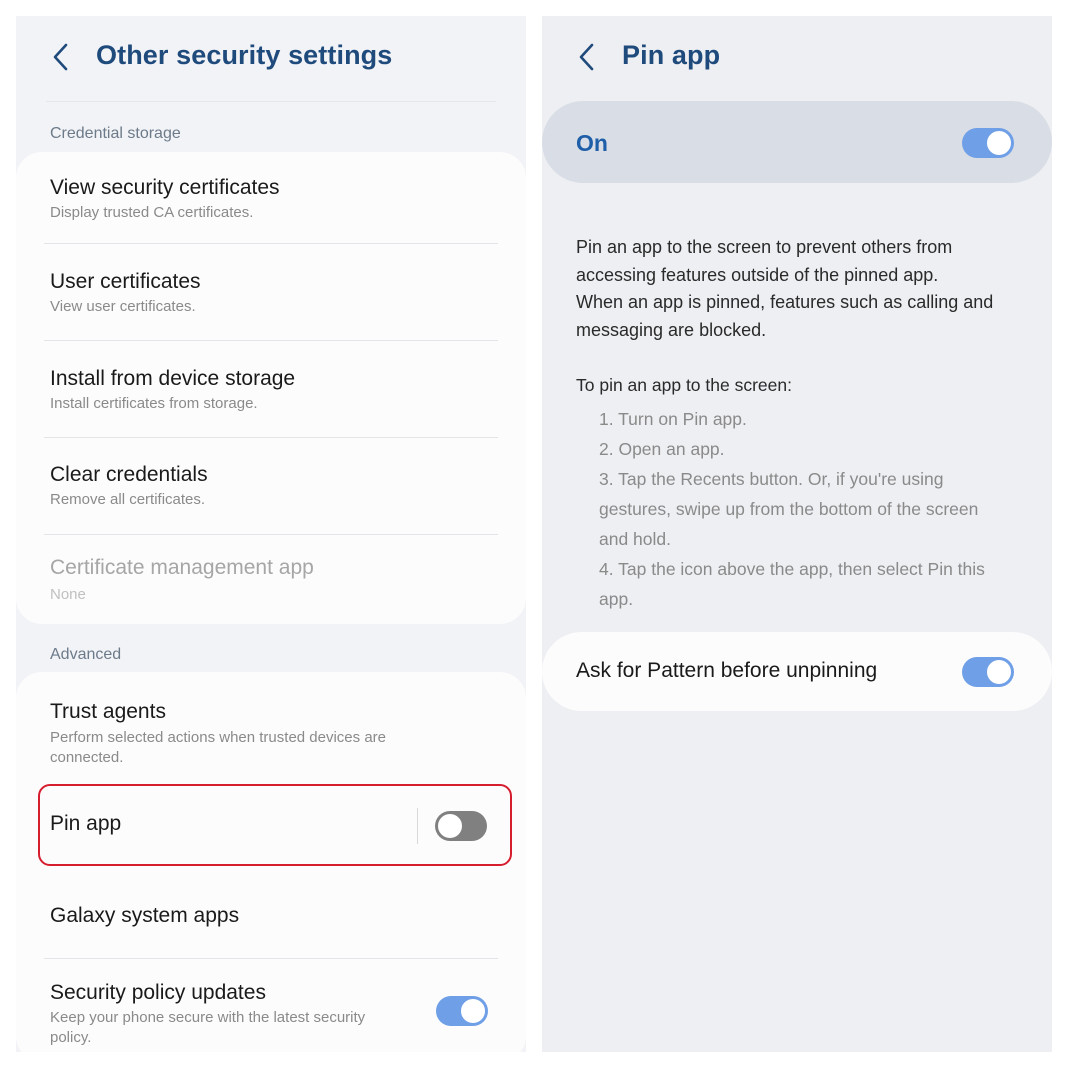  What do you see at coordinates (71, 1037) in the screenshot?
I see `subtitle-line: policy.` at bounding box center [71, 1037].